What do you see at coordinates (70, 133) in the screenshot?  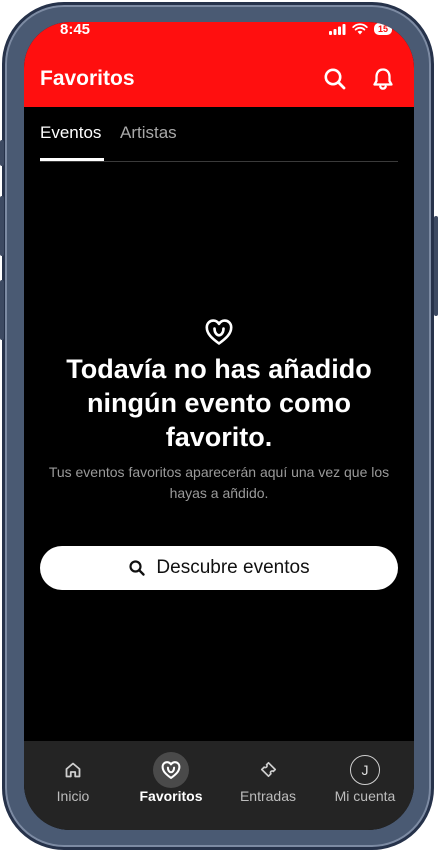 I see `tab-eventos: Eventos` at bounding box center [70, 133].